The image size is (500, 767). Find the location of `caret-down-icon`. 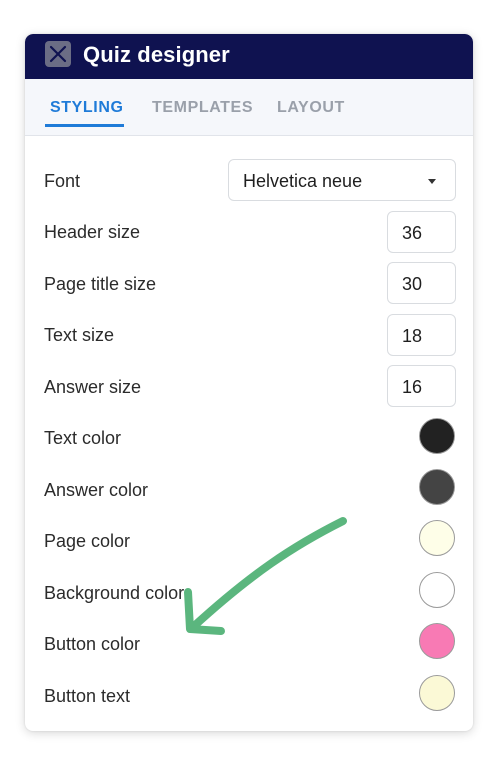

caret-down-icon is located at coordinates (432, 181).